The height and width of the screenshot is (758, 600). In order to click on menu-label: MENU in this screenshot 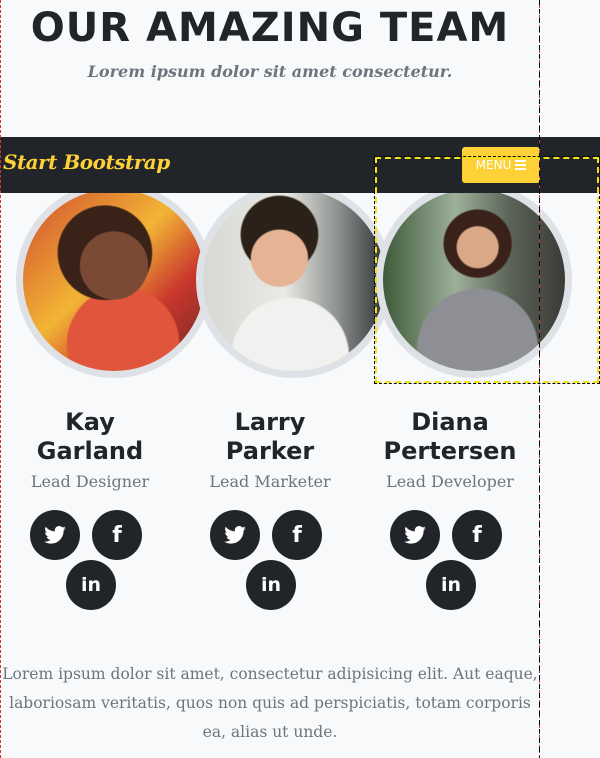, I will do `click(493, 165)`.